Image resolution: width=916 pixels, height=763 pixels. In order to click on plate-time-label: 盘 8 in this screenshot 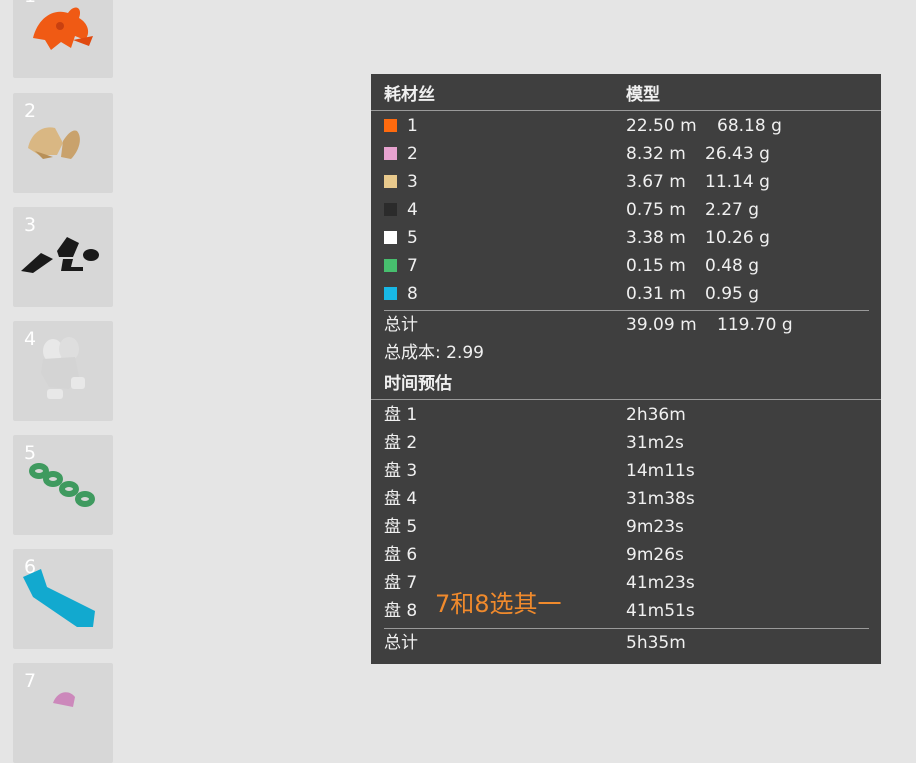, I will do `click(401, 611)`.